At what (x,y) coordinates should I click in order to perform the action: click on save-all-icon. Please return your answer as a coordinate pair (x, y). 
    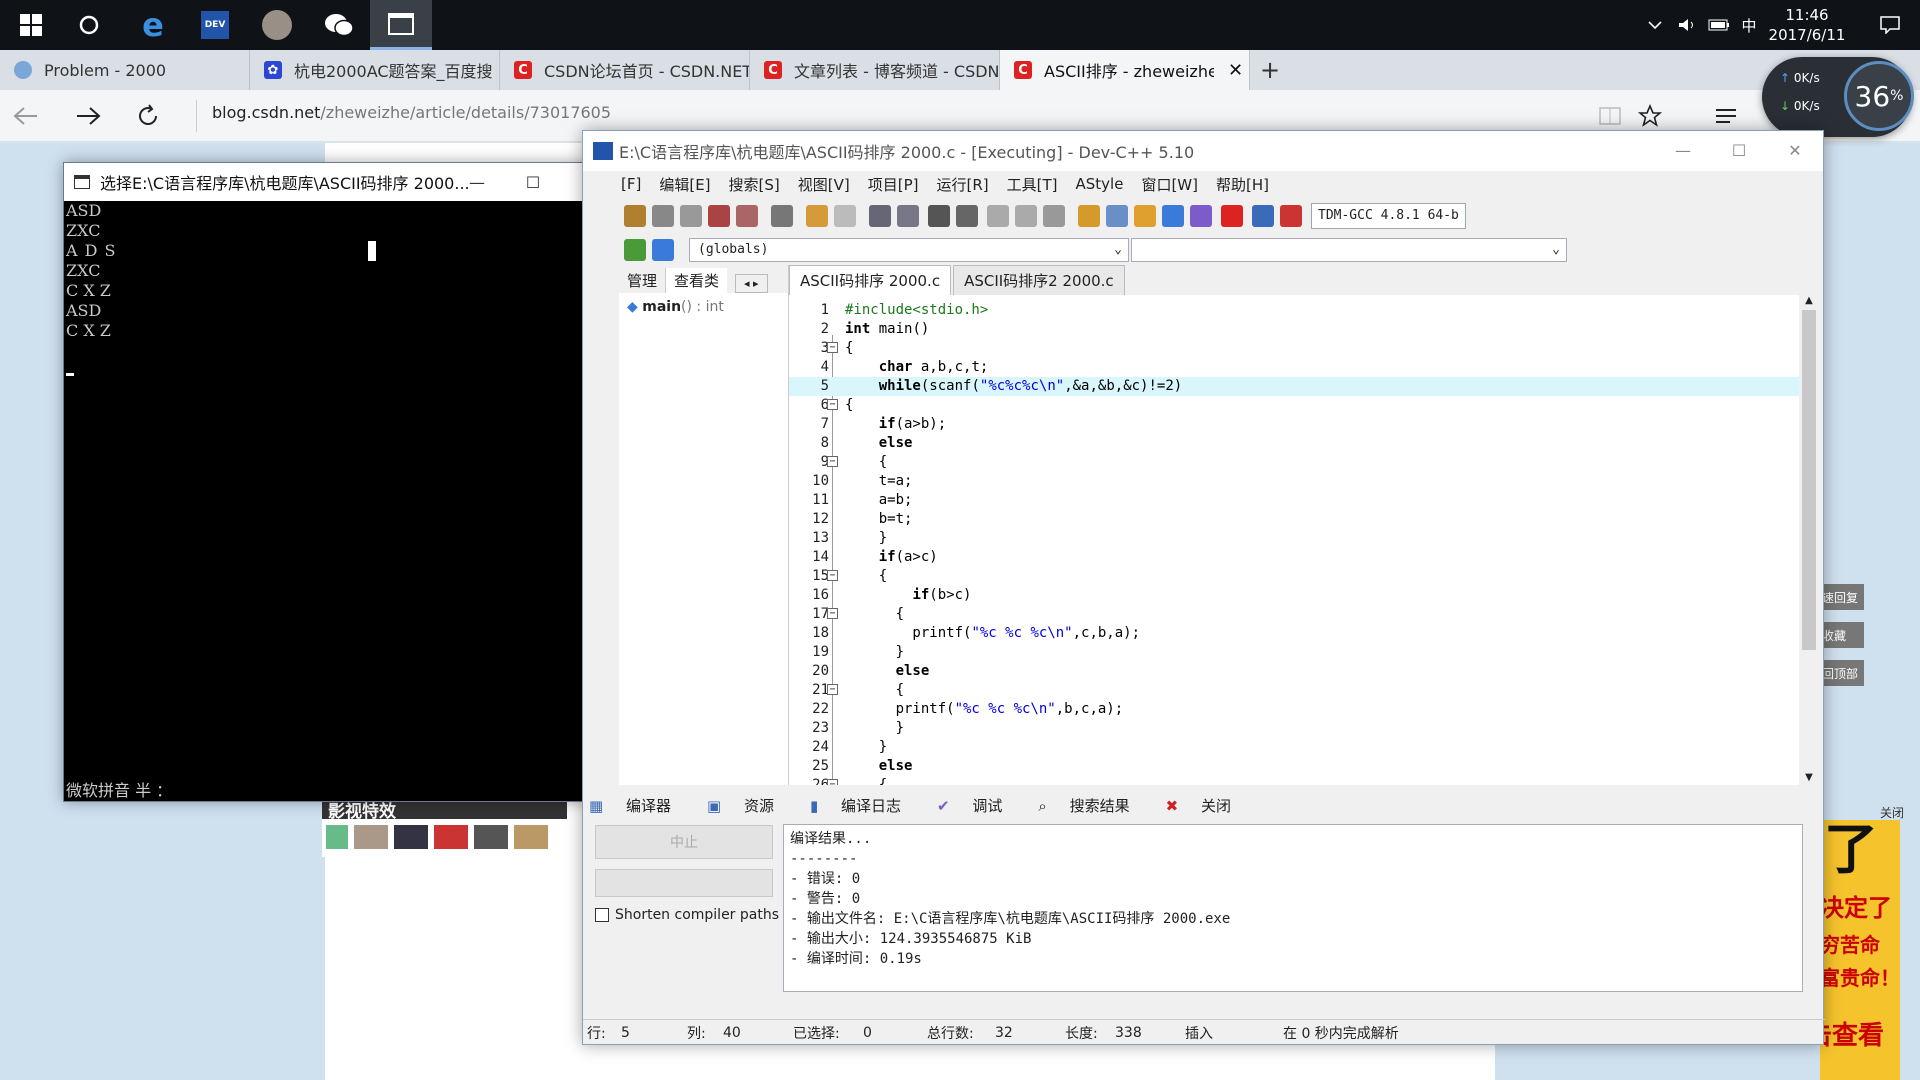
    Looking at the image, I should click on (691, 216).